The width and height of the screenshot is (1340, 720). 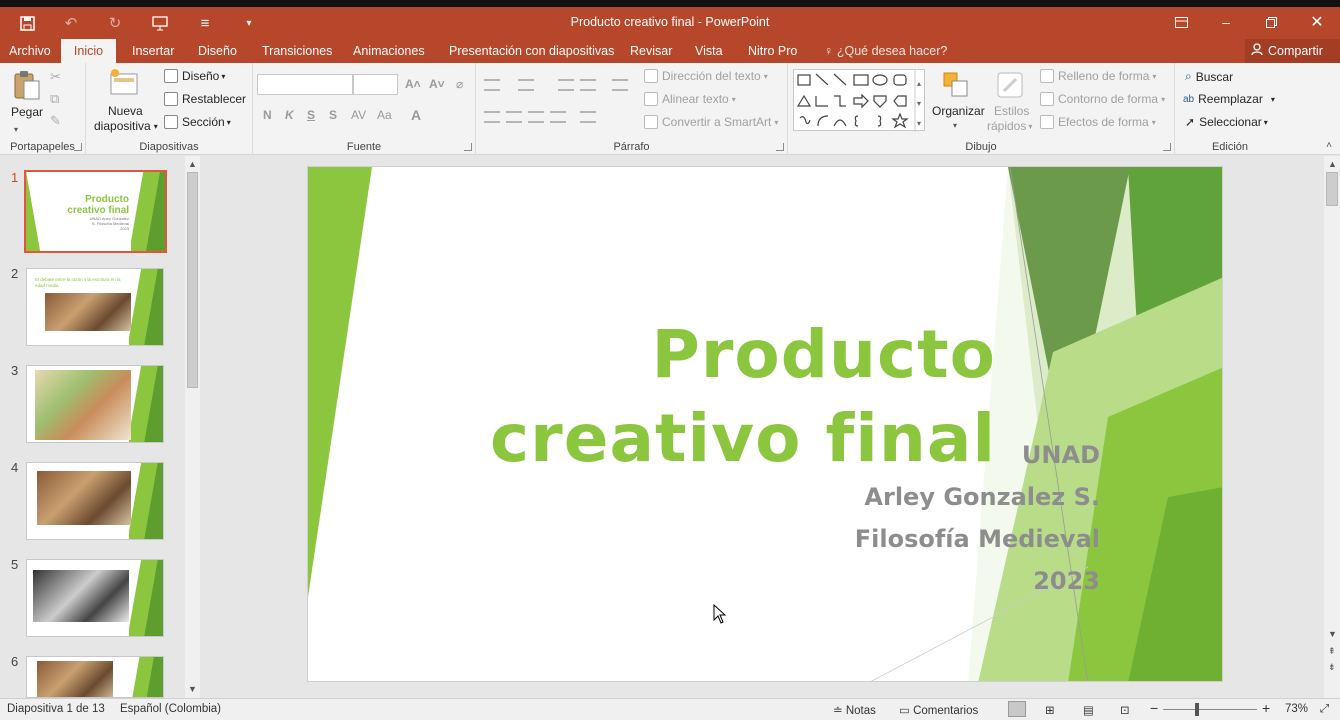 I want to click on reset-button: Restablecer, so click(x=205, y=99).